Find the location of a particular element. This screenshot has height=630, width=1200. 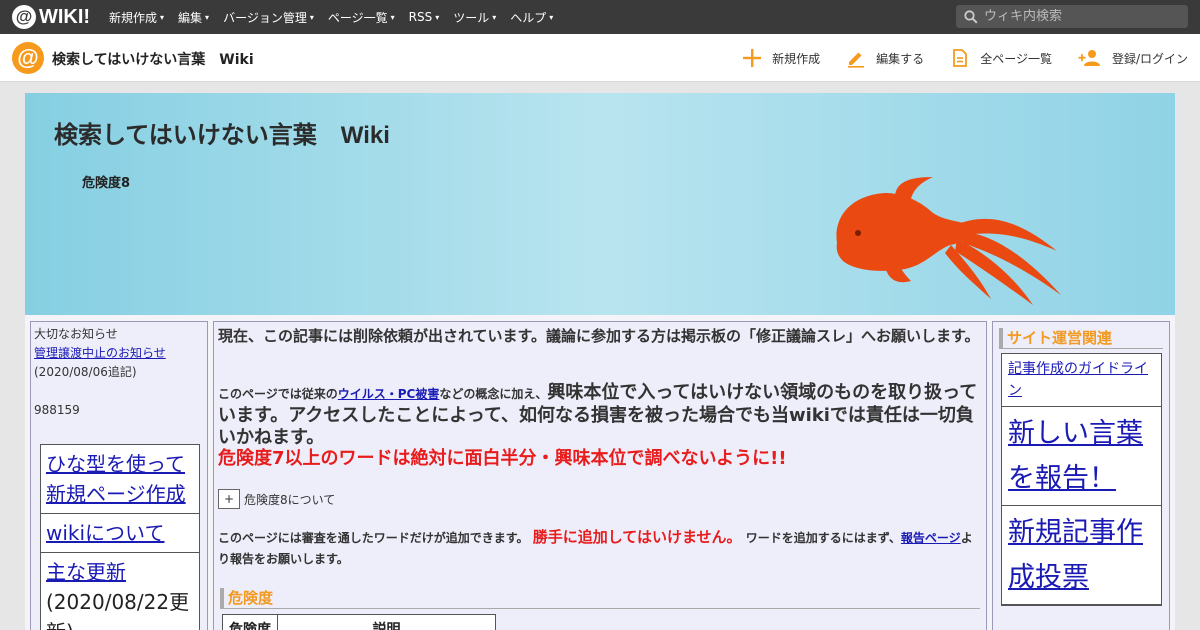

right-menu-item: 新しい言葉を報告！ is located at coordinates (1081, 456).